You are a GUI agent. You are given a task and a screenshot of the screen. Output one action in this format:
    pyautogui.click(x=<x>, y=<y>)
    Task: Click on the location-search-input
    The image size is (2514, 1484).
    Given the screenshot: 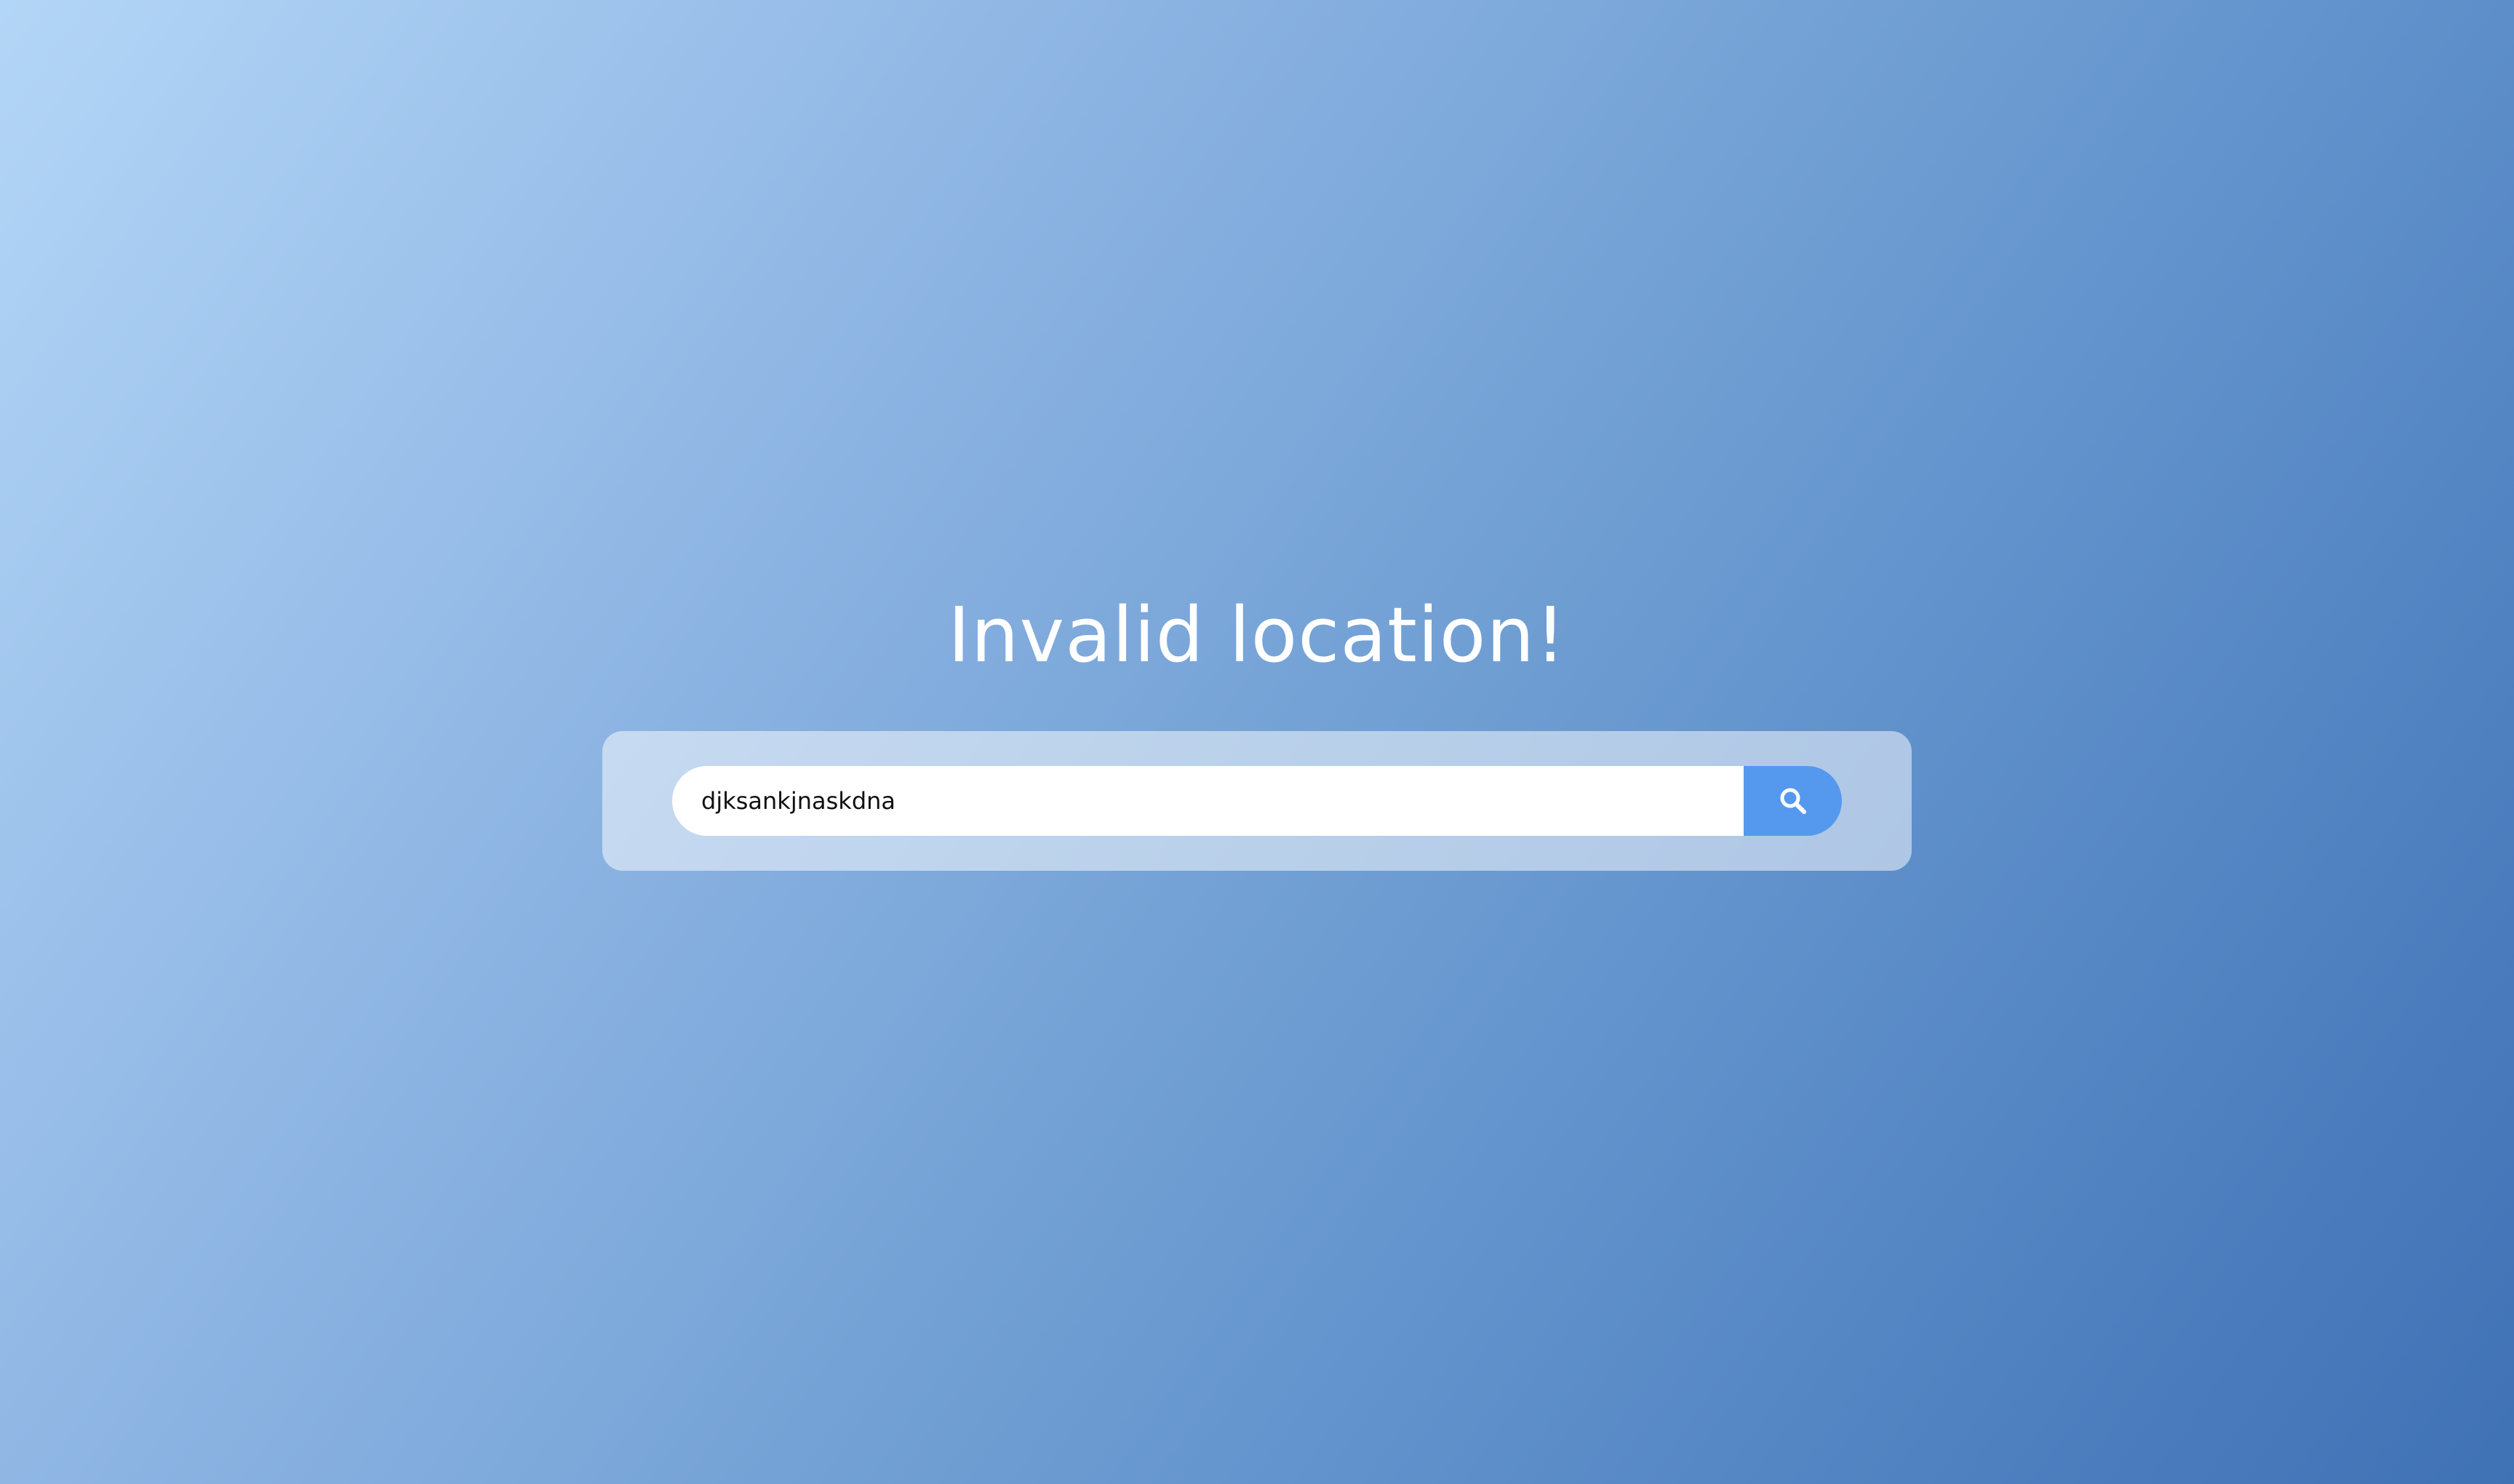 What is the action you would take?
    pyautogui.click(x=1208, y=801)
    